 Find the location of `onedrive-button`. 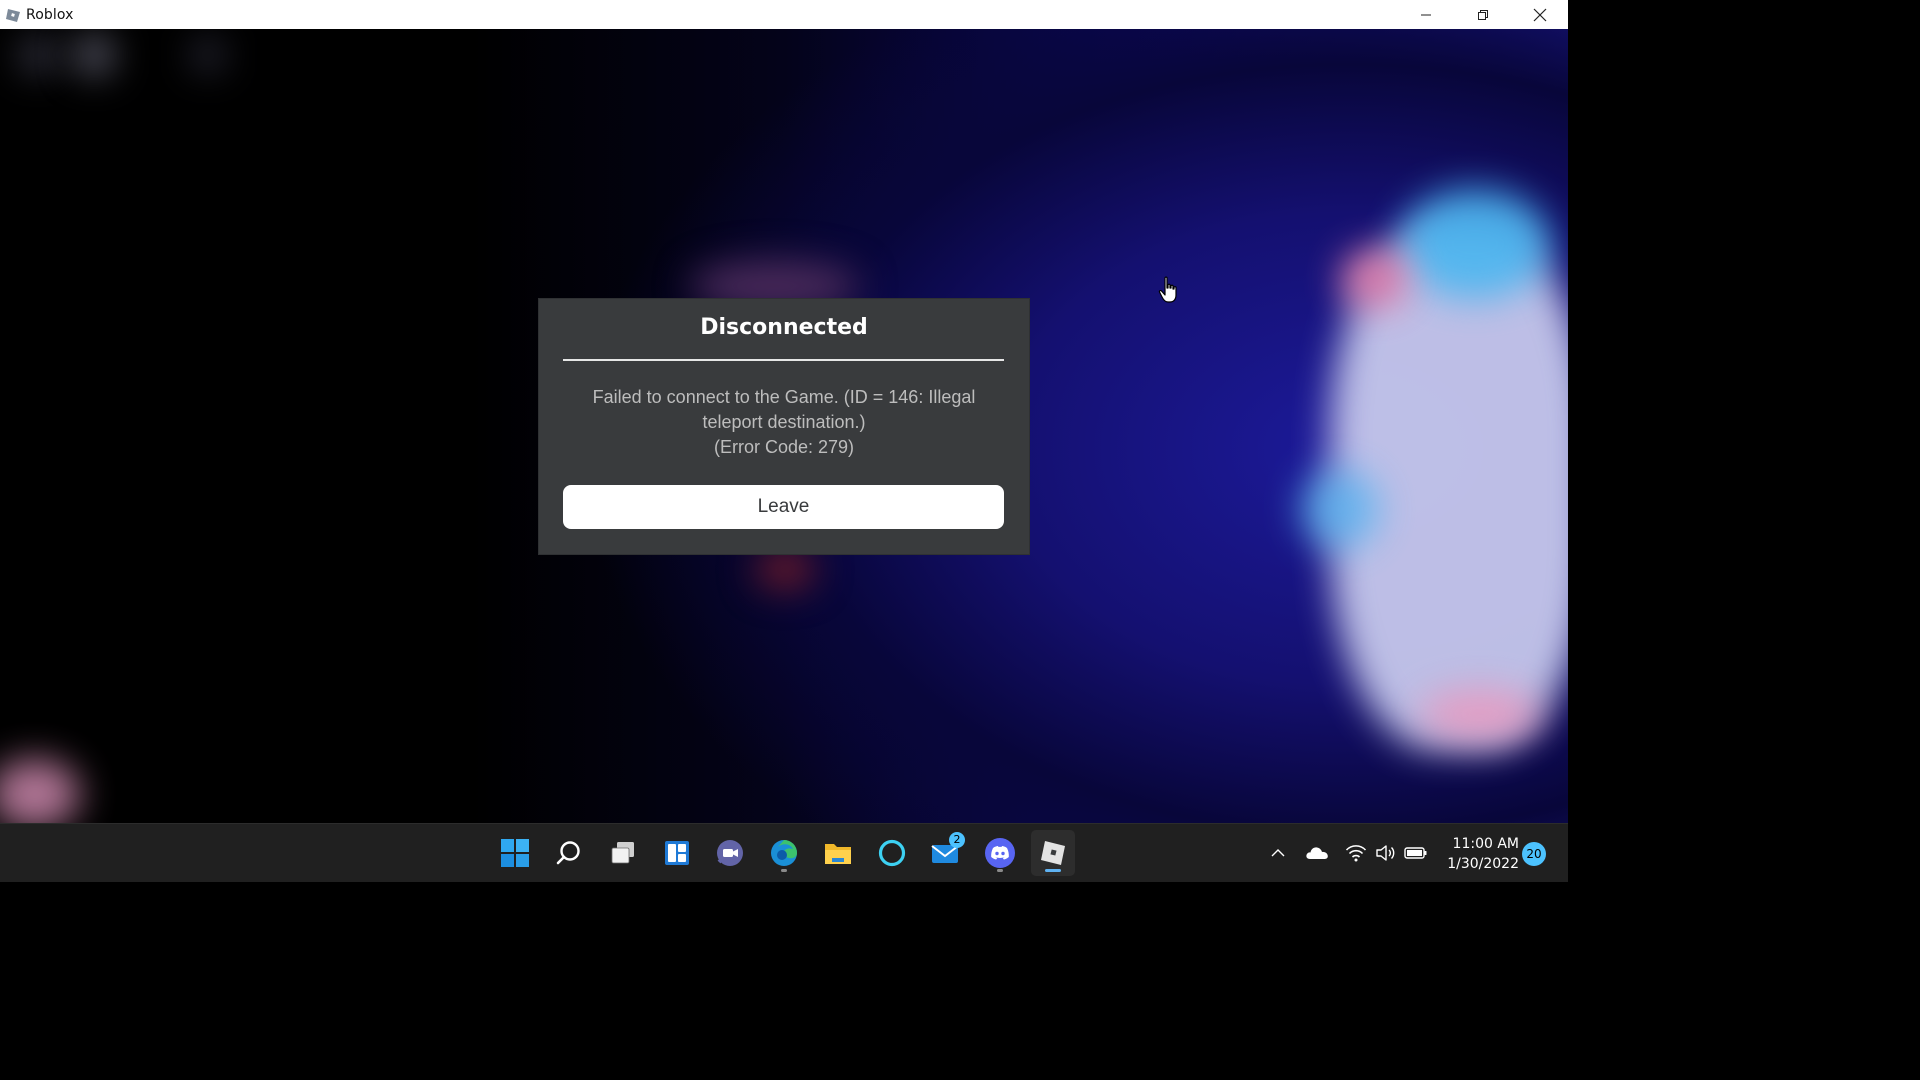

onedrive-button is located at coordinates (1317, 853).